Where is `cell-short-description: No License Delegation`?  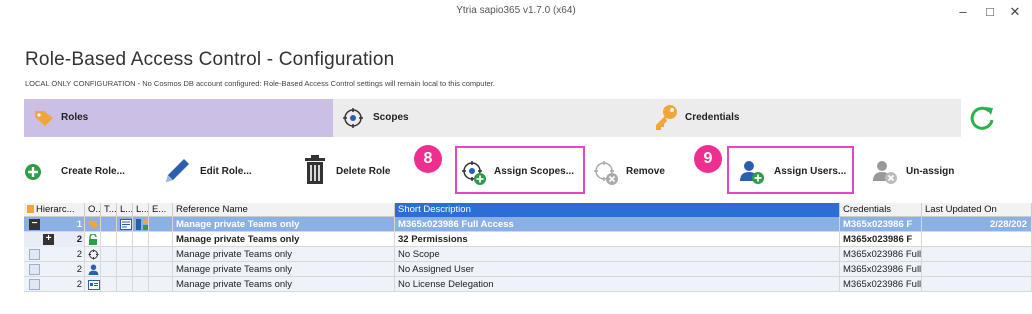
cell-short-description: No License Delegation is located at coordinates (617, 284).